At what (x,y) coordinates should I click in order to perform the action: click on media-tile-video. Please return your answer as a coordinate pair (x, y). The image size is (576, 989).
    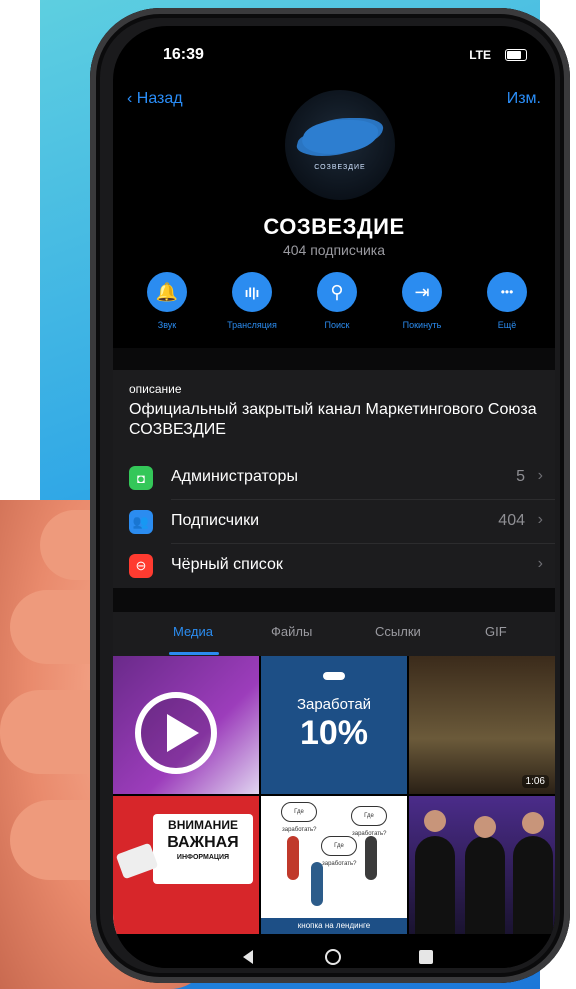
    Looking at the image, I should click on (186, 725).